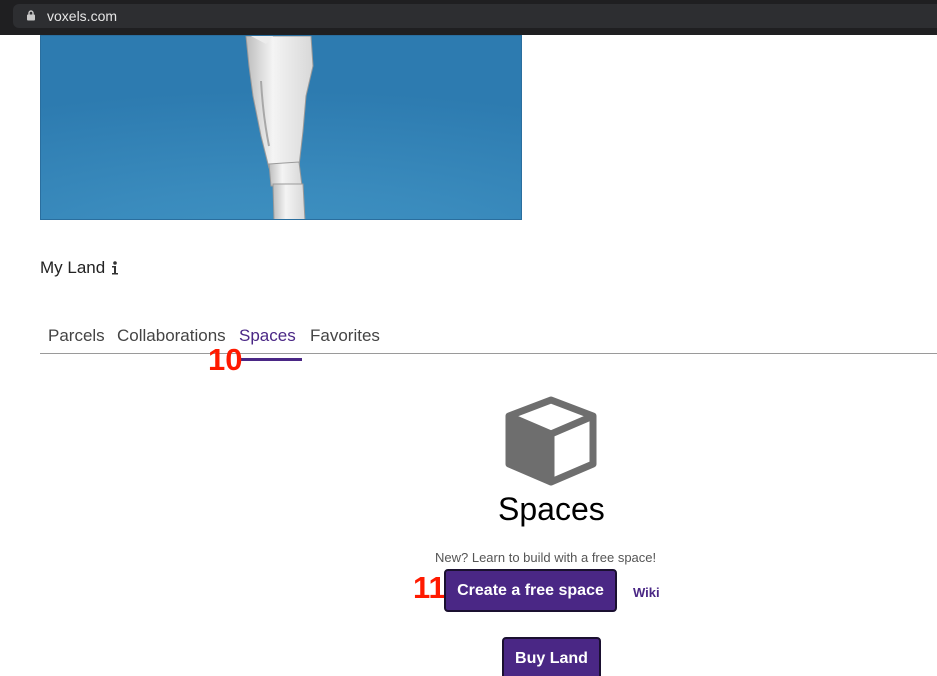  What do you see at coordinates (225, 359) in the screenshot?
I see `annotation-marker-tab: 10` at bounding box center [225, 359].